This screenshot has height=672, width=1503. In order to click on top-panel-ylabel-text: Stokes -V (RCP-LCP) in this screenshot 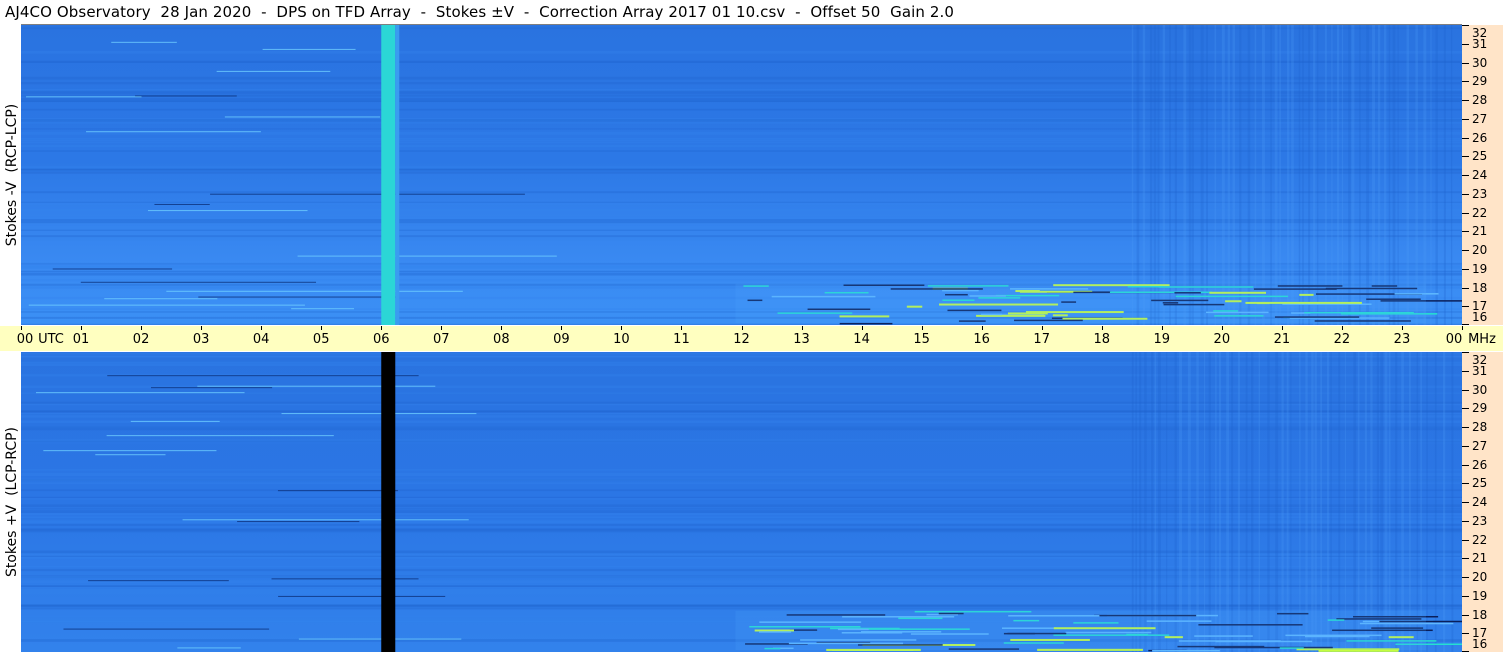, I will do `click(12, 175)`.